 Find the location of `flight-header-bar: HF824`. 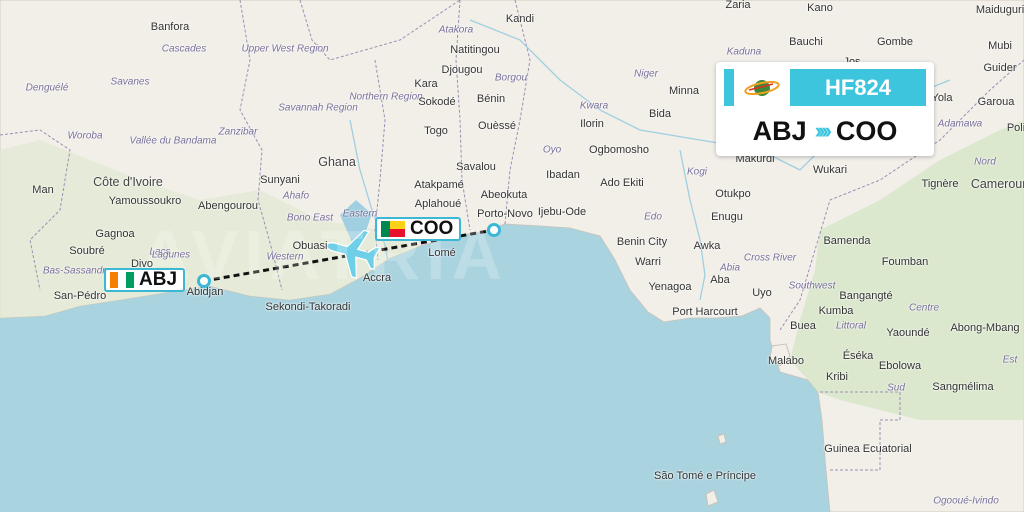

flight-header-bar: HF824 is located at coordinates (825, 87).